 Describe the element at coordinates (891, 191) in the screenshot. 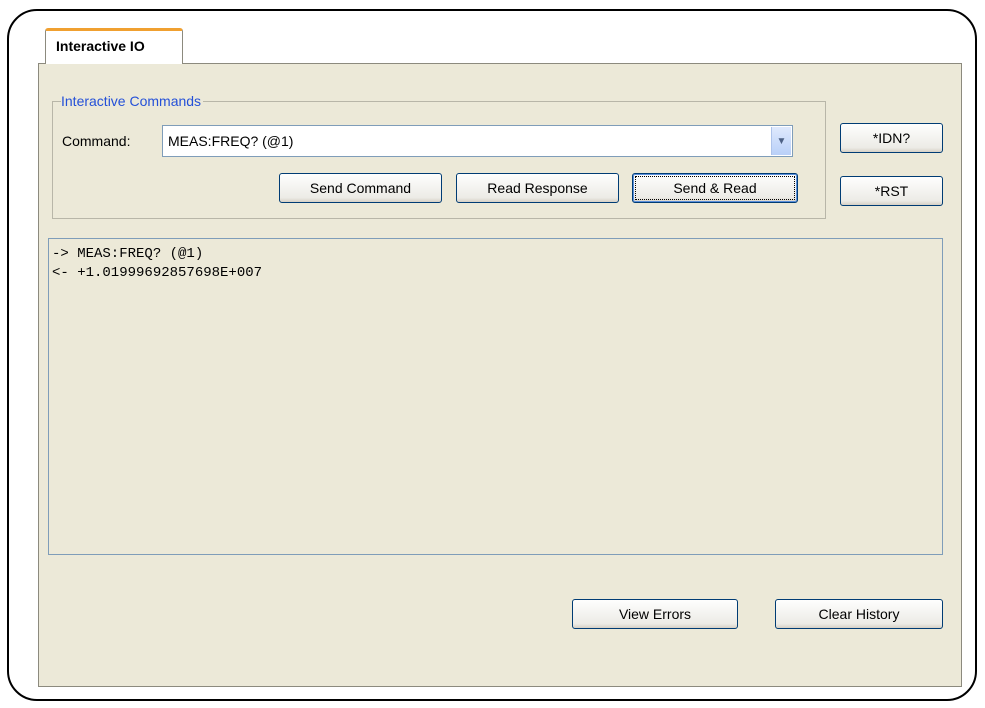

I see `rst-button: *RST` at that location.